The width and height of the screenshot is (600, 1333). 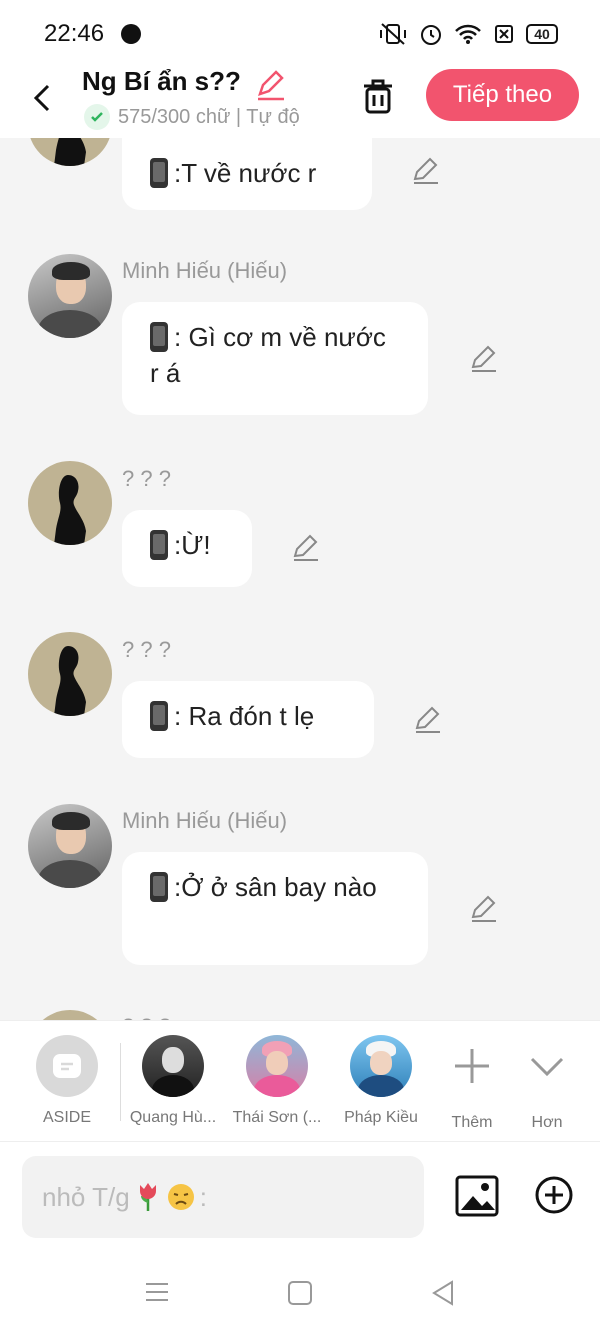 What do you see at coordinates (547, 1083) in the screenshot?
I see `more-button: Hơn` at bounding box center [547, 1083].